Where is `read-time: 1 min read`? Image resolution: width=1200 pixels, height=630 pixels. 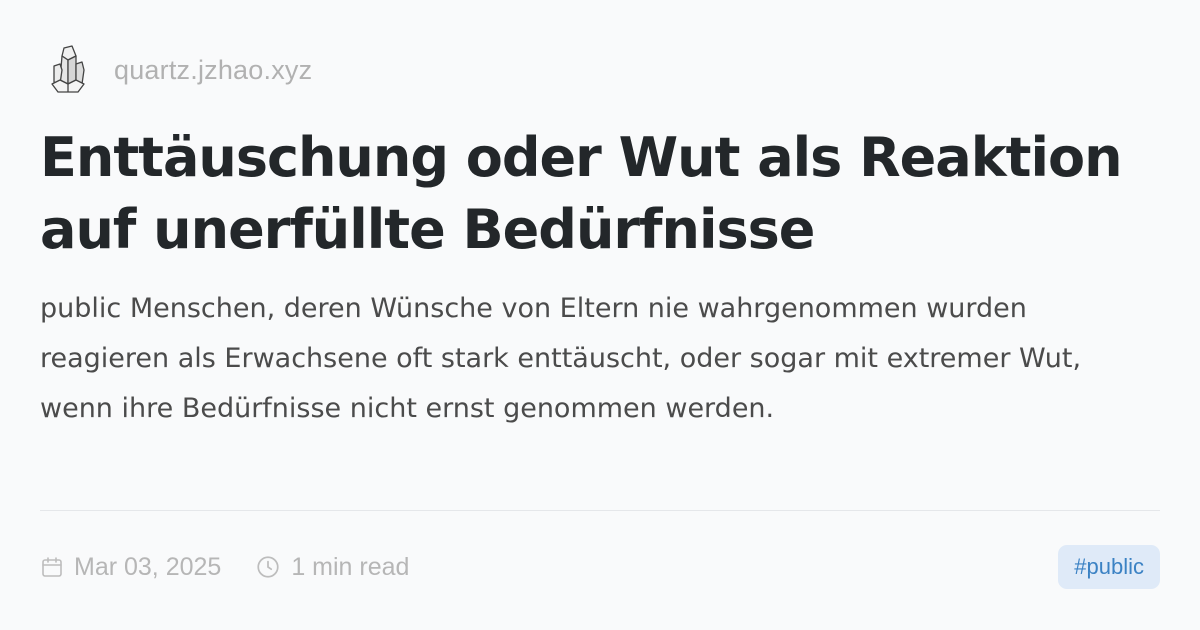 read-time: 1 min read is located at coordinates (350, 566).